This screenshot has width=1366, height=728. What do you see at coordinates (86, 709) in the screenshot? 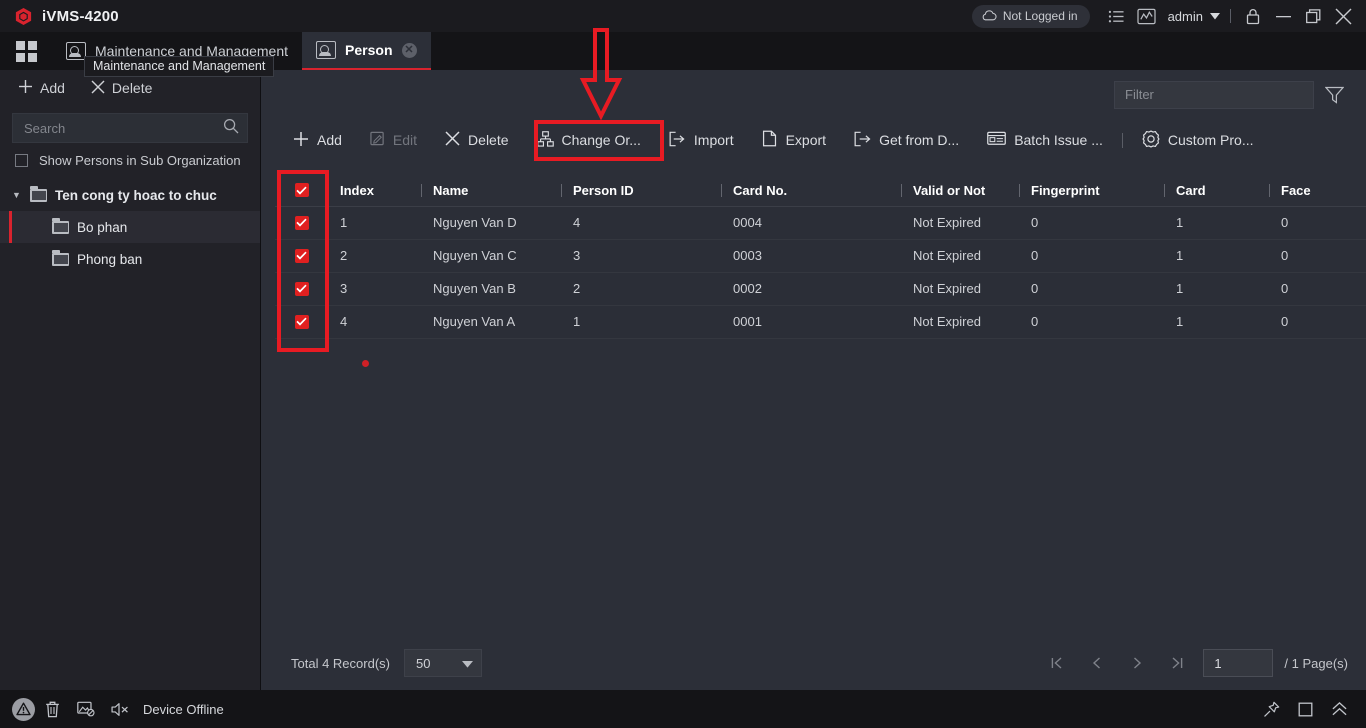
I see `image-blocked-icon` at bounding box center [86, 709].